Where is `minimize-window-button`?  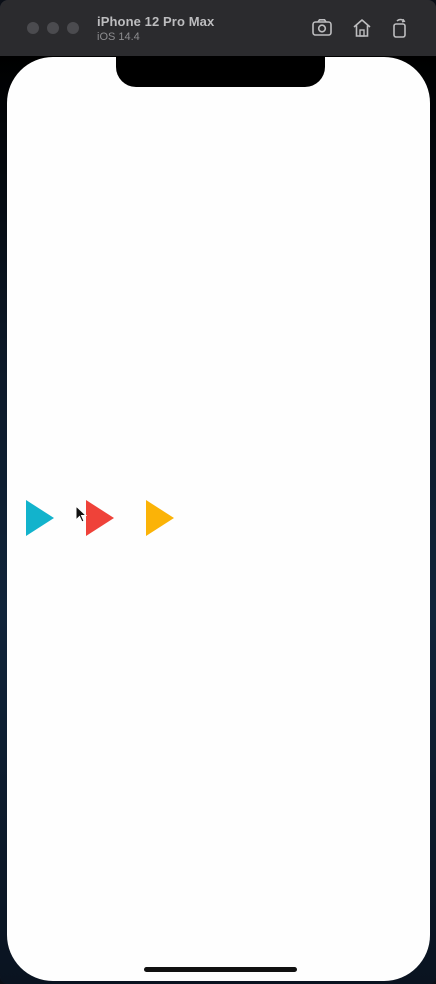 minimize-window-button is located at coordinates (53, 28).